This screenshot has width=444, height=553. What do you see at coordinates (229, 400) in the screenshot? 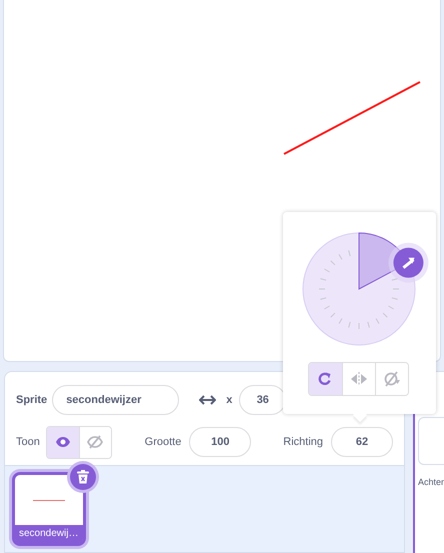
I see `x-label: x` at bounding box center [229, 400].